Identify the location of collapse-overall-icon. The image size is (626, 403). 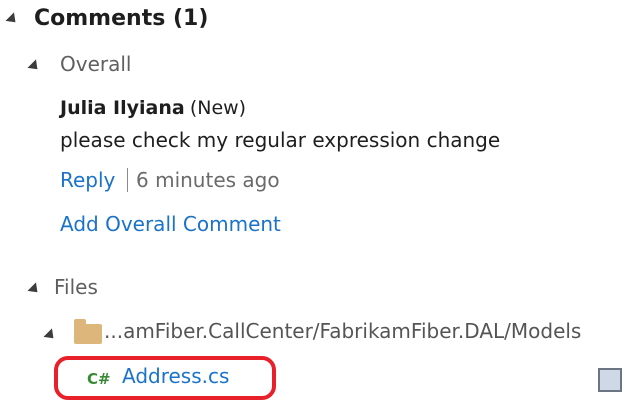
(34, 66).